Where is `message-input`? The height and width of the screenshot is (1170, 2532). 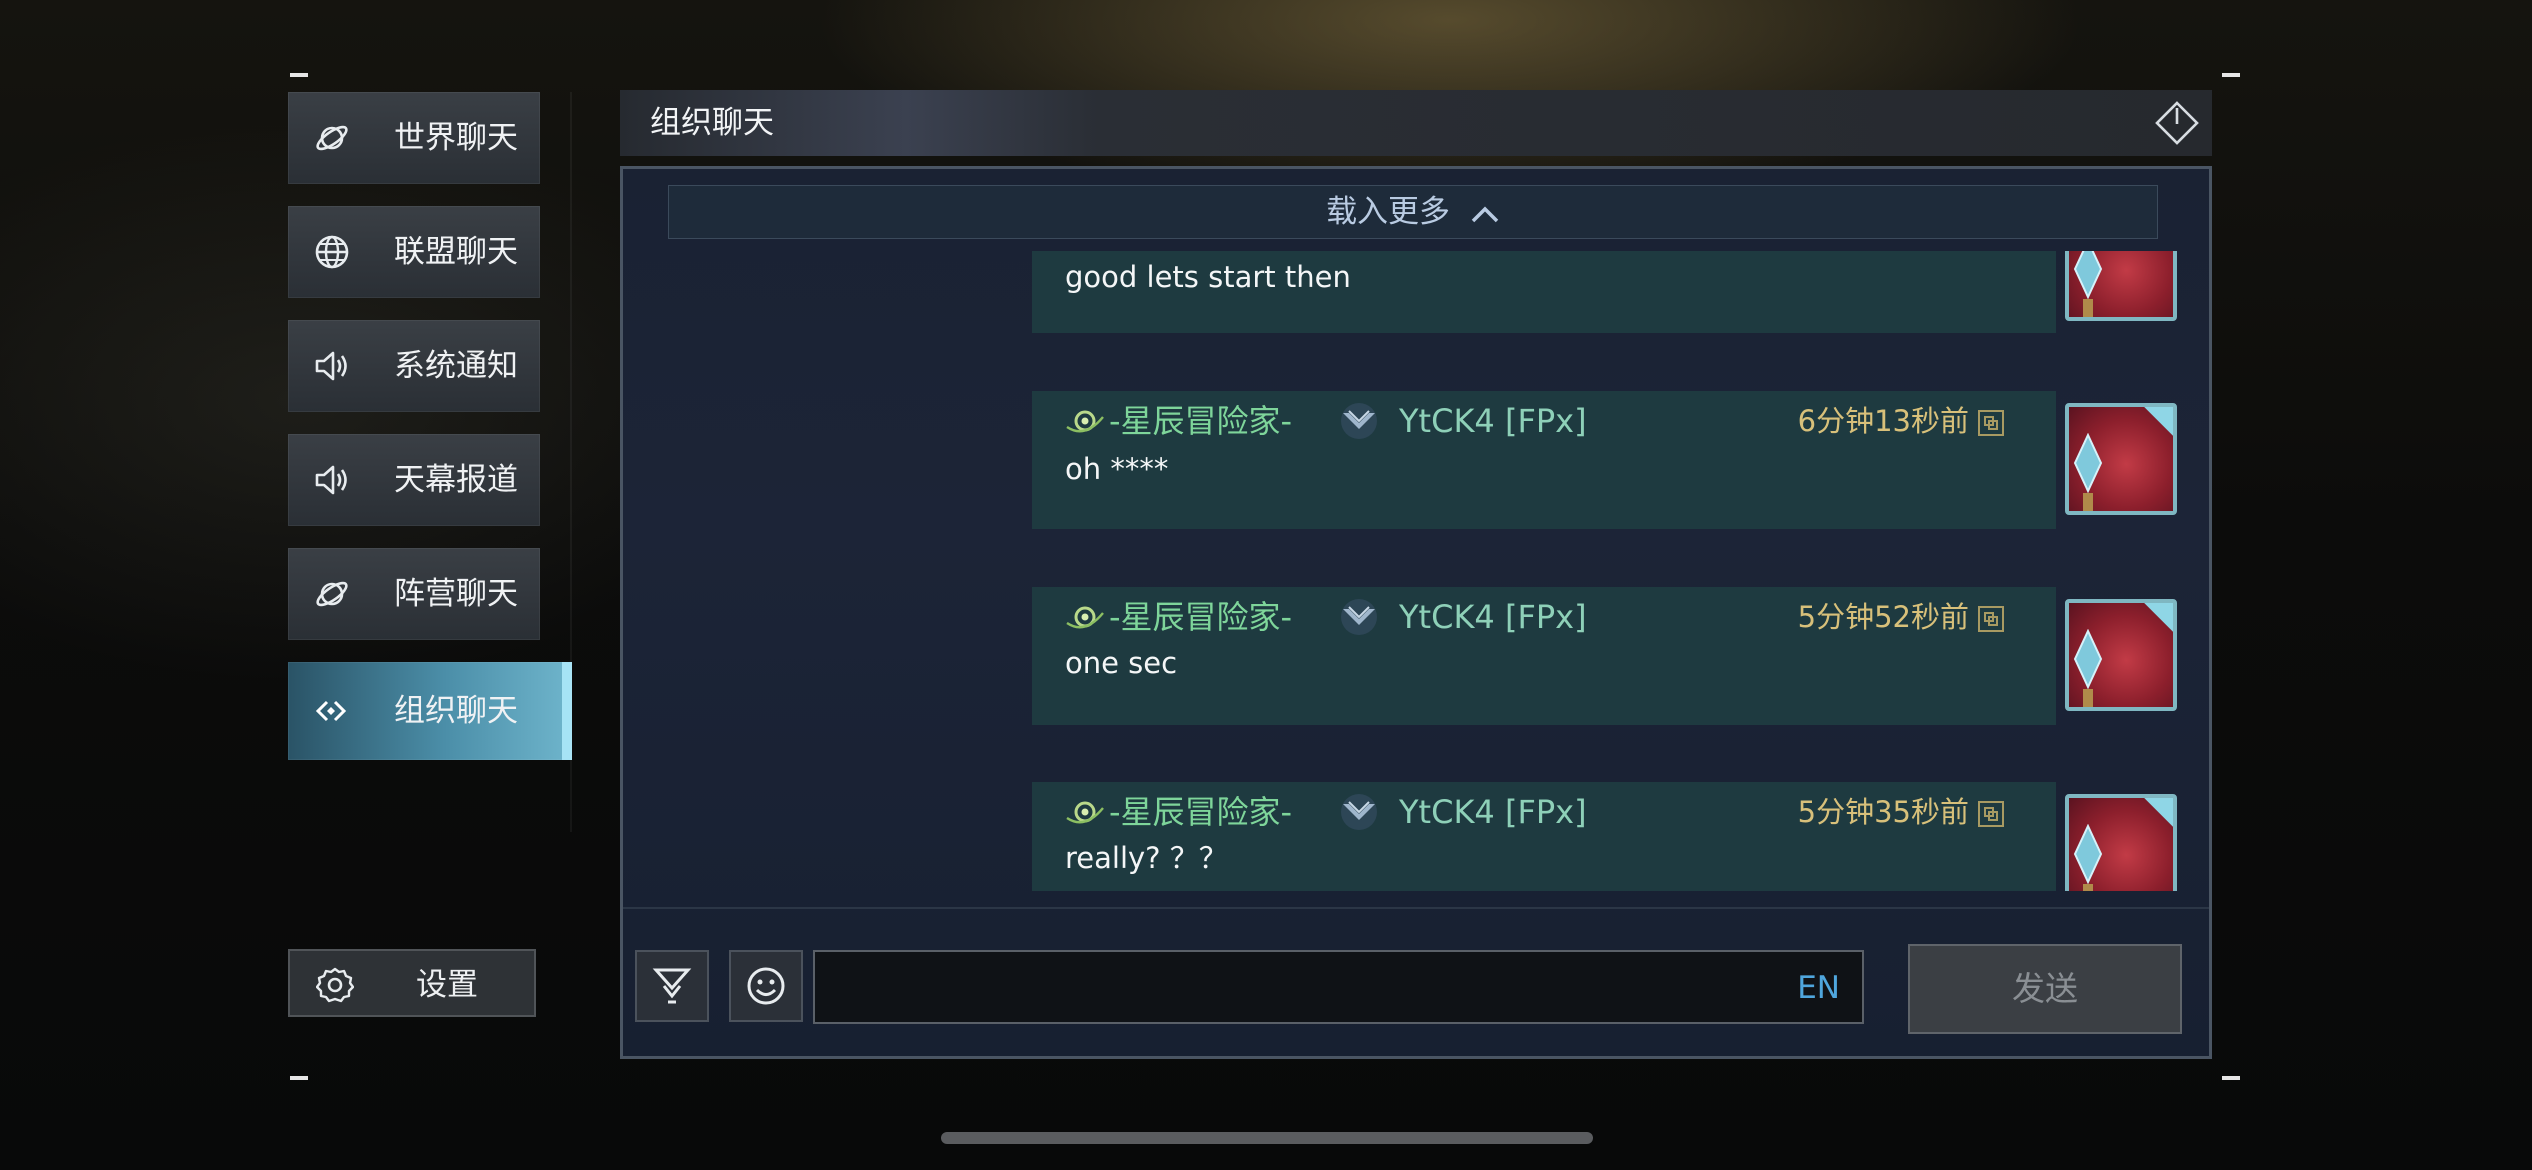
message-input is located at coordinates (1279, 988).